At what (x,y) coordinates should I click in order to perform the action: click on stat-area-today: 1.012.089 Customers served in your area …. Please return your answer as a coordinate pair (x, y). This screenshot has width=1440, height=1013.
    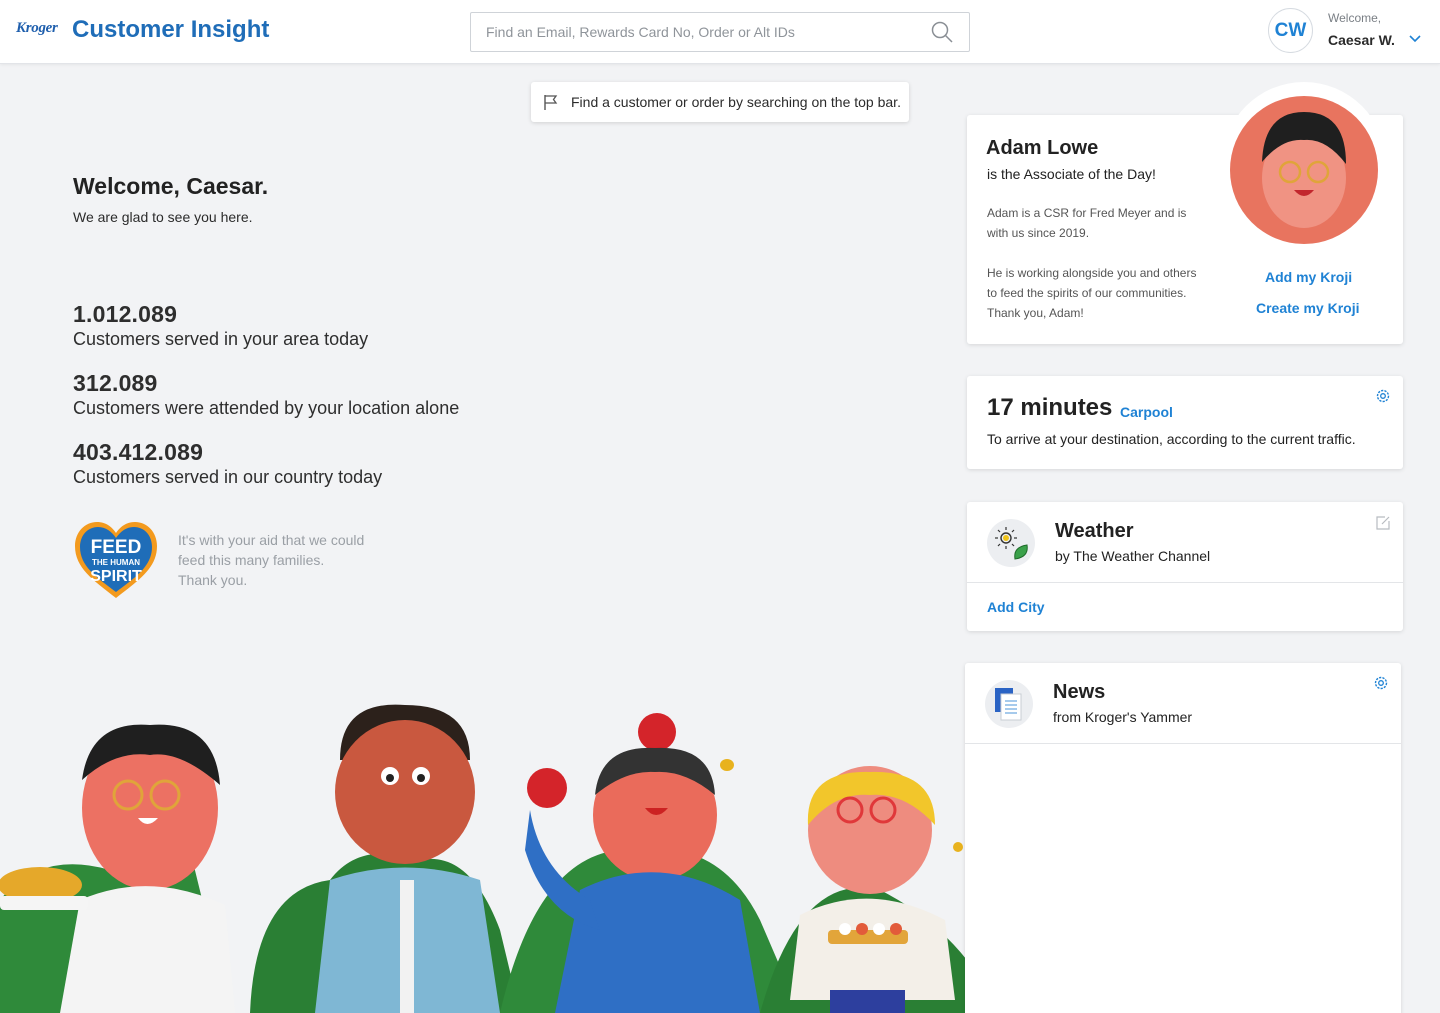
    Looking at the image, I should click on (220, 325).